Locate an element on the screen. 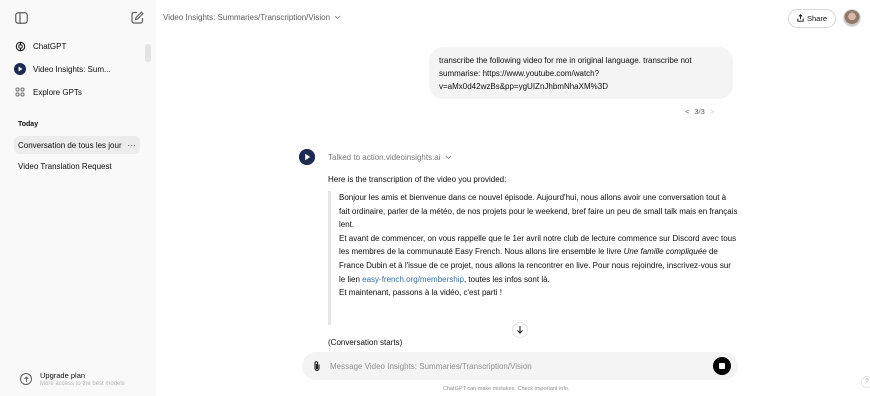 This screenshot has height=396, width=870. conversation-item: Video Translation Request is located at coordinates (77, 166).